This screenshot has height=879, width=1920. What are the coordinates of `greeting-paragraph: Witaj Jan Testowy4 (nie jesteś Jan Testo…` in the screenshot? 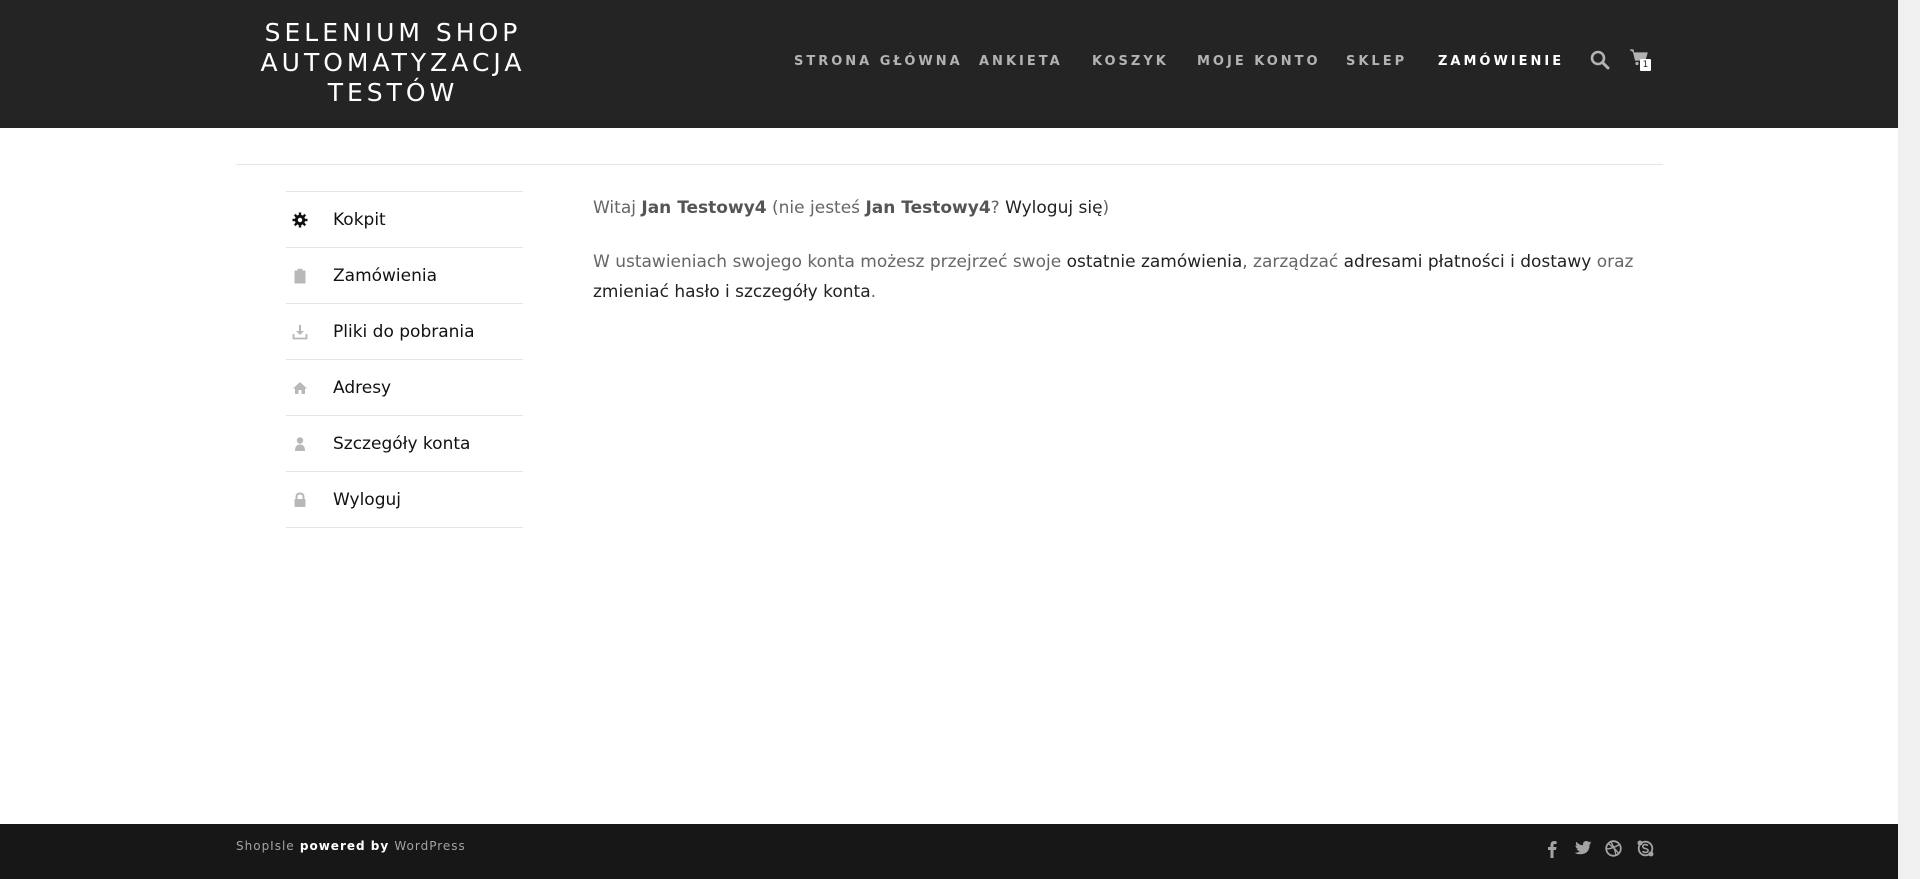 It's located at (1115, 208).